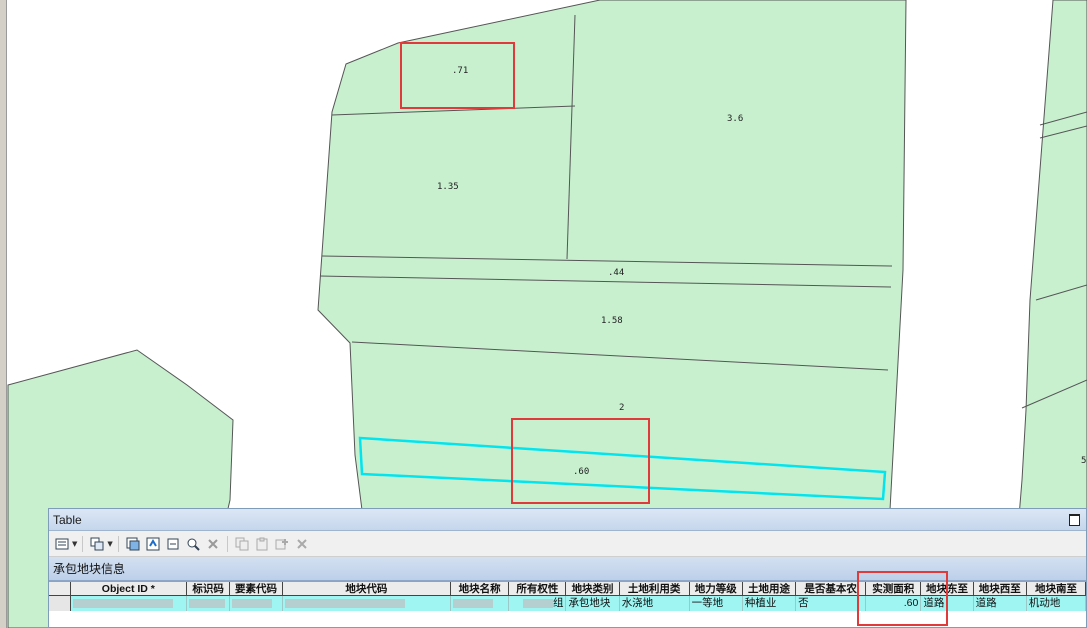 The height and width of the screenshot is (628, 1087). Describe the element at coordinates (655, 588) in the screenshot. I see `column-header: 土地利用类` at that location.